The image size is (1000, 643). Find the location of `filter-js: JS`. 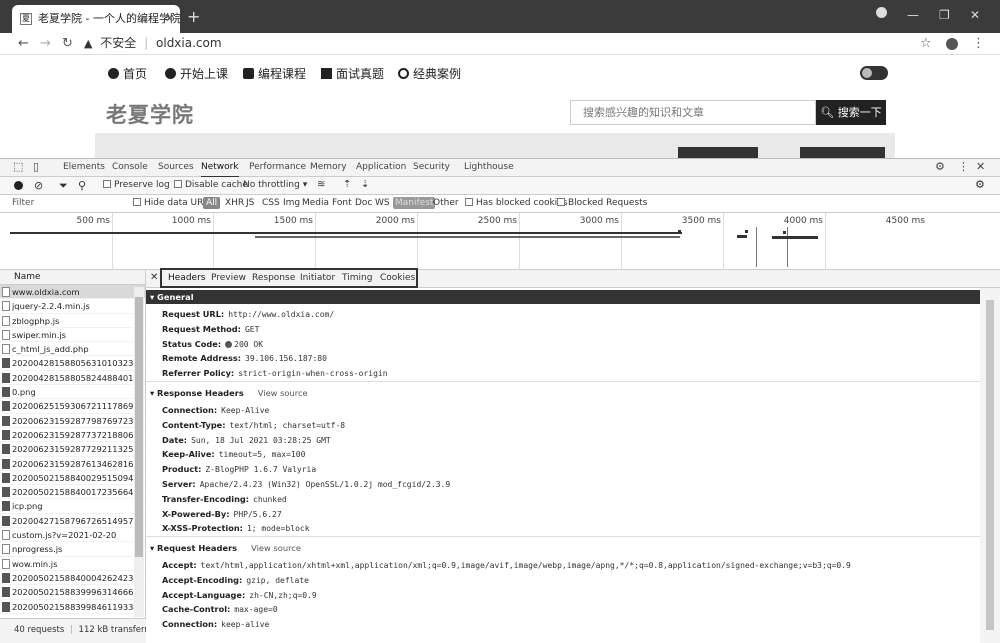

filter-js: JS is located at coordinates (250, 203).